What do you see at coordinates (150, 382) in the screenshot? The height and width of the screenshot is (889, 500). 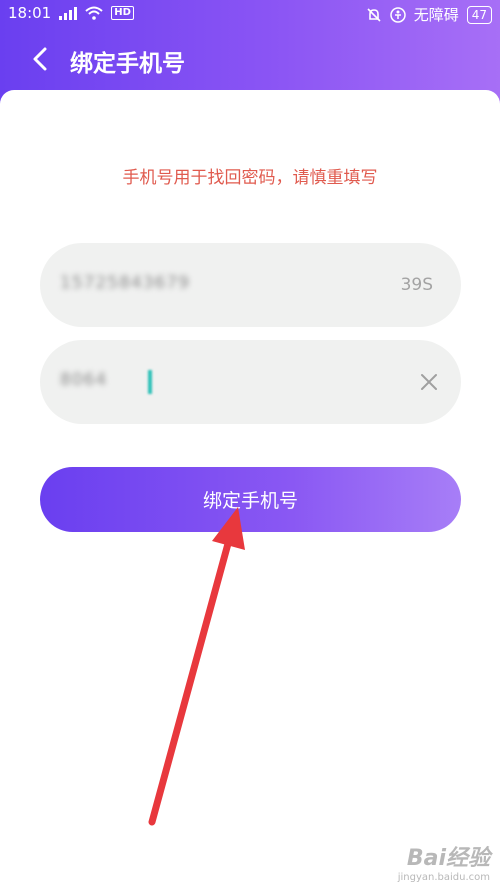 I see `text-cursor` at bounding box center [150, 382].